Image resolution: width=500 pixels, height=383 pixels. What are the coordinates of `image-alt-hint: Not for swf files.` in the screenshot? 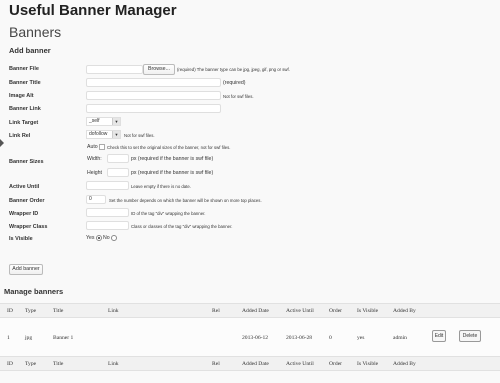 It's located at (238, 96).